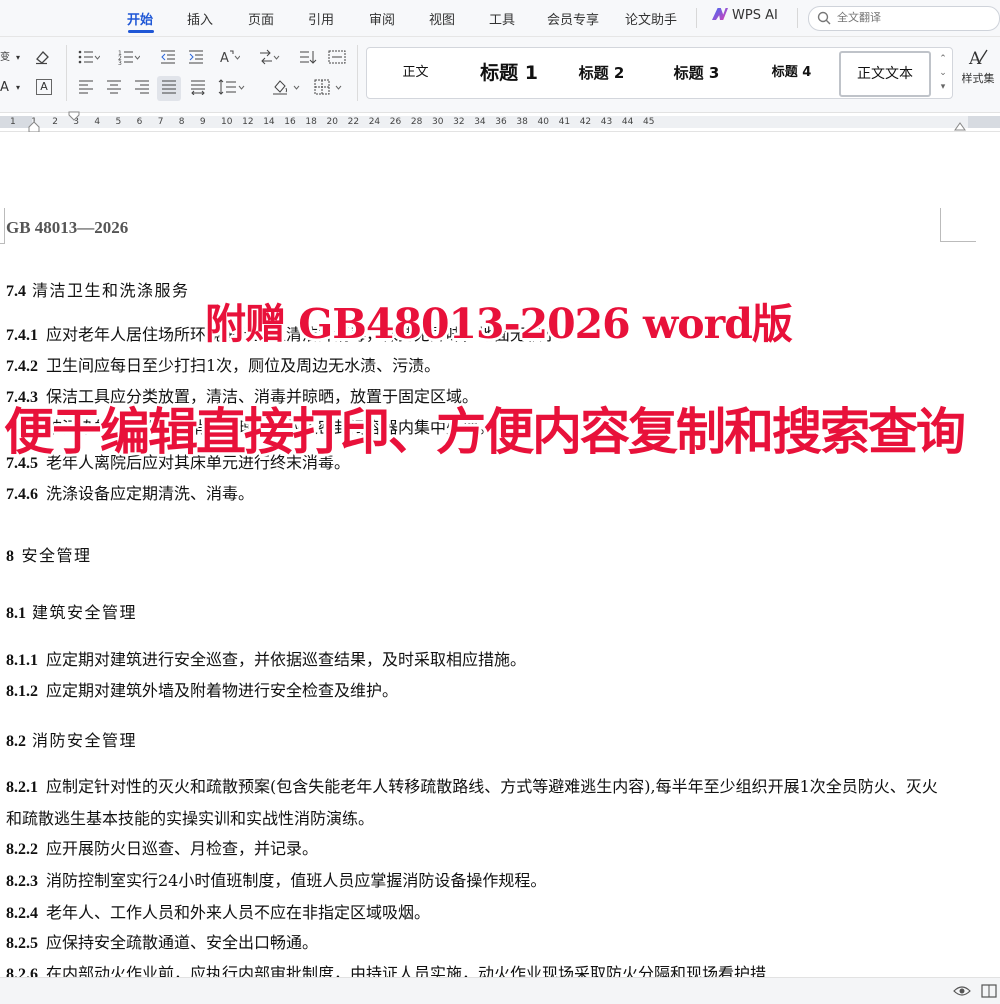  Describe the element at coordinates (696, 73) in the screenshot. I see `style-heading-3: 标题 3` at that location.